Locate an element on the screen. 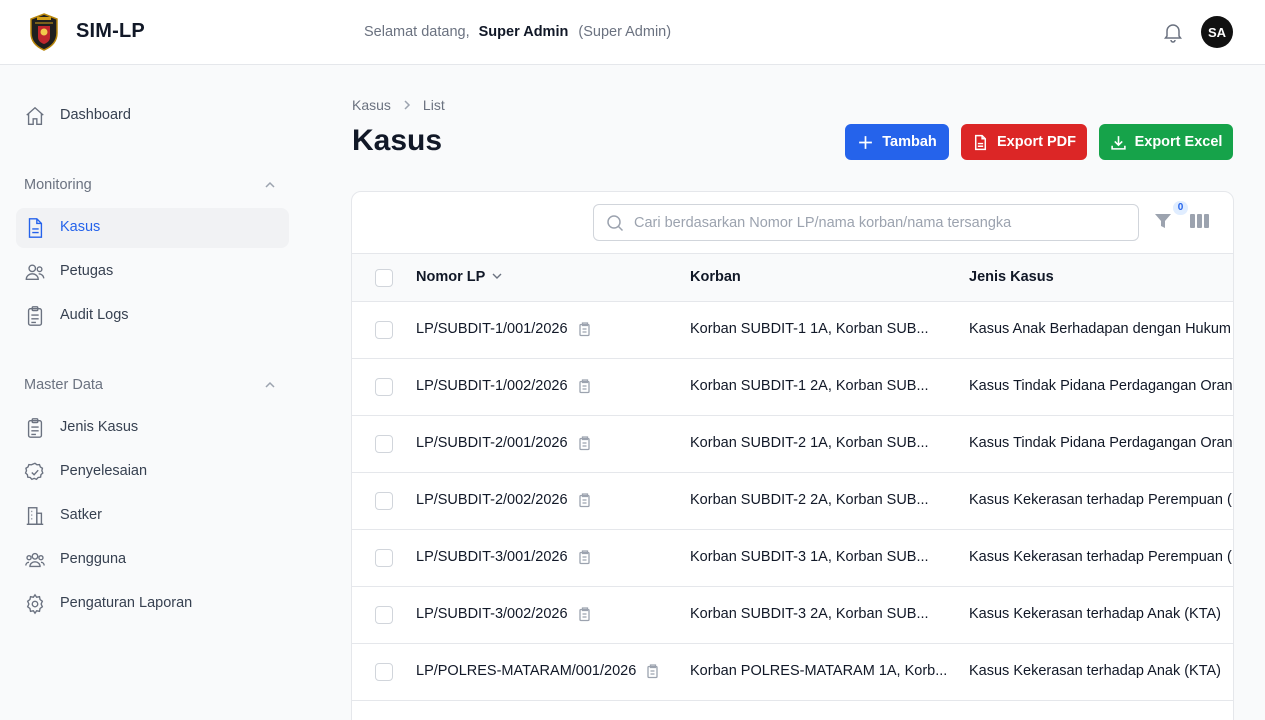  filter-icon is located at coordinates (1163, 221).